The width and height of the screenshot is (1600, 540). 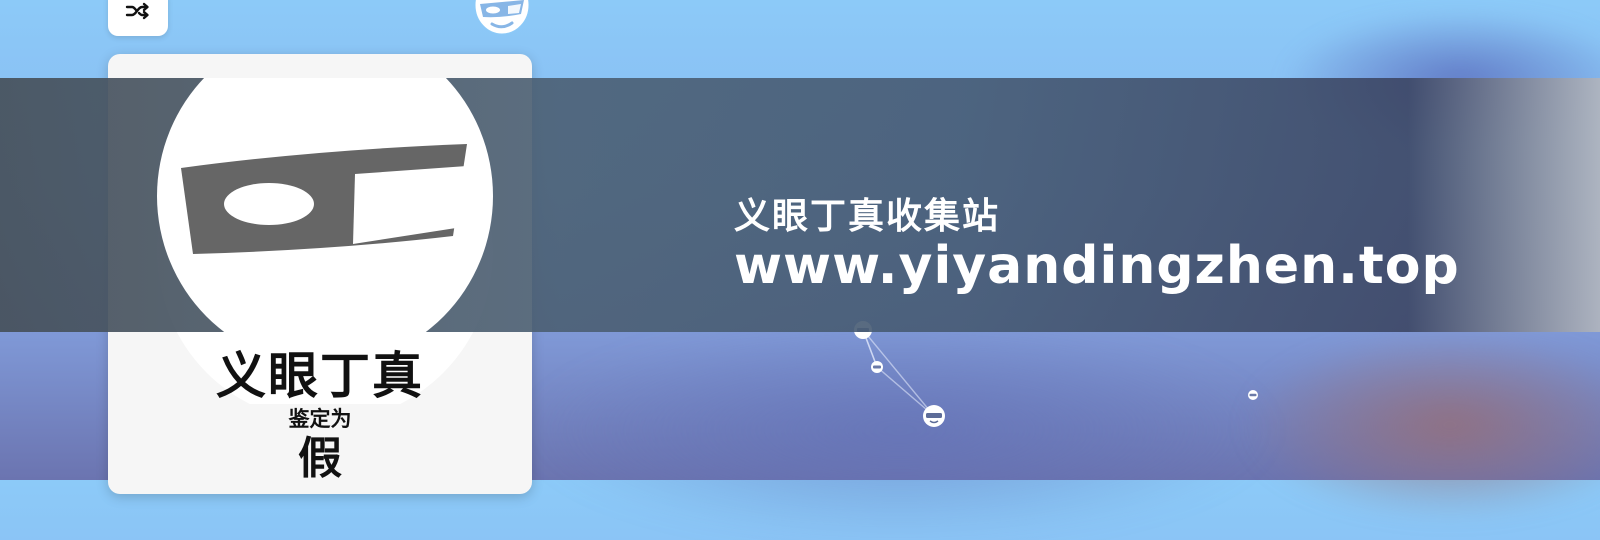 What do you see at coordinates (867, 216) in the screenshot?
I see `site-title: 义眼丁真收集站` at bounding box center [867, 216].